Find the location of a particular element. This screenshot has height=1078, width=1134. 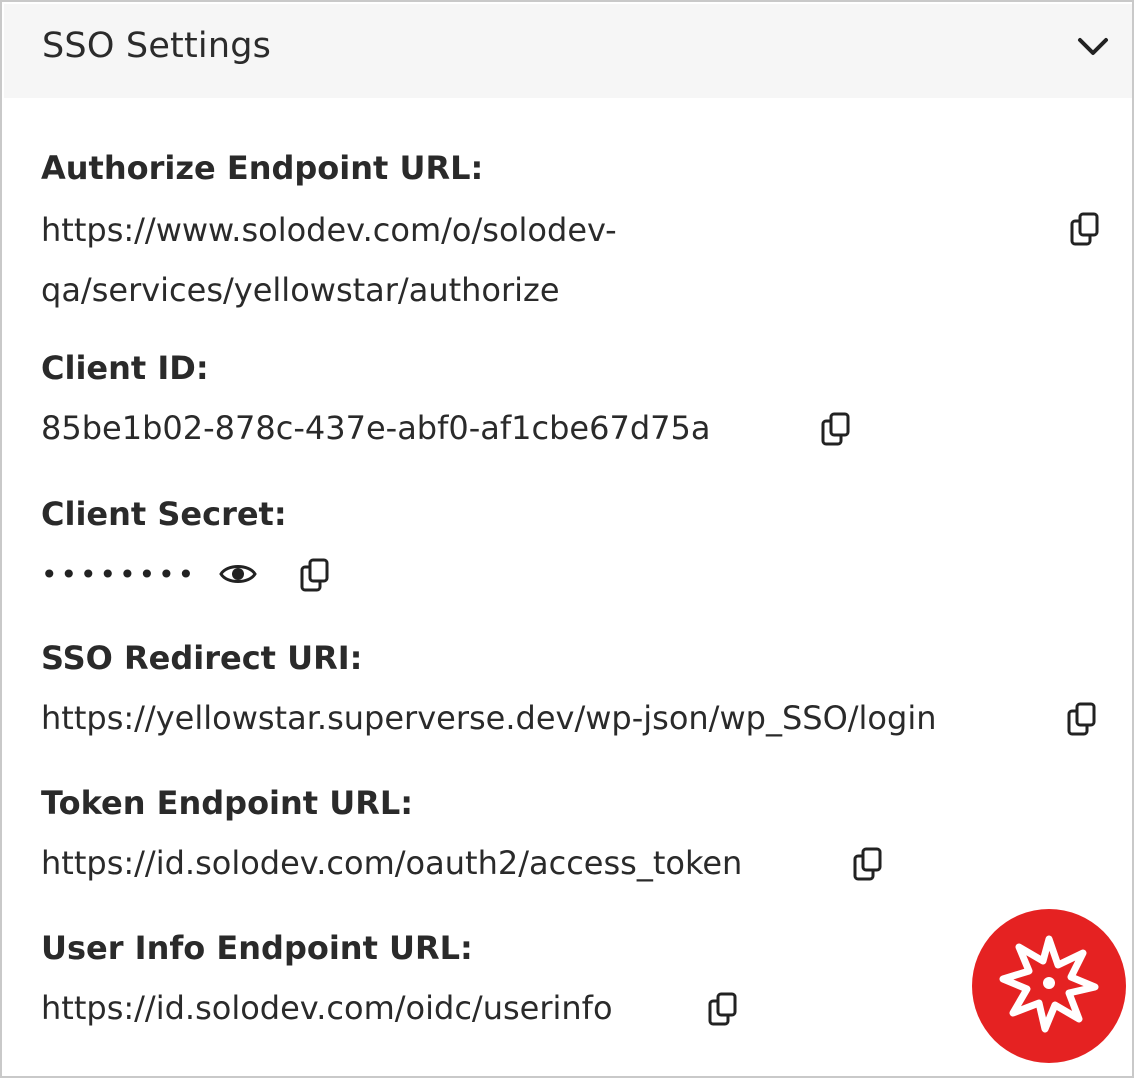

client-id-label: Client ID: is located at coordinates (125, 368).